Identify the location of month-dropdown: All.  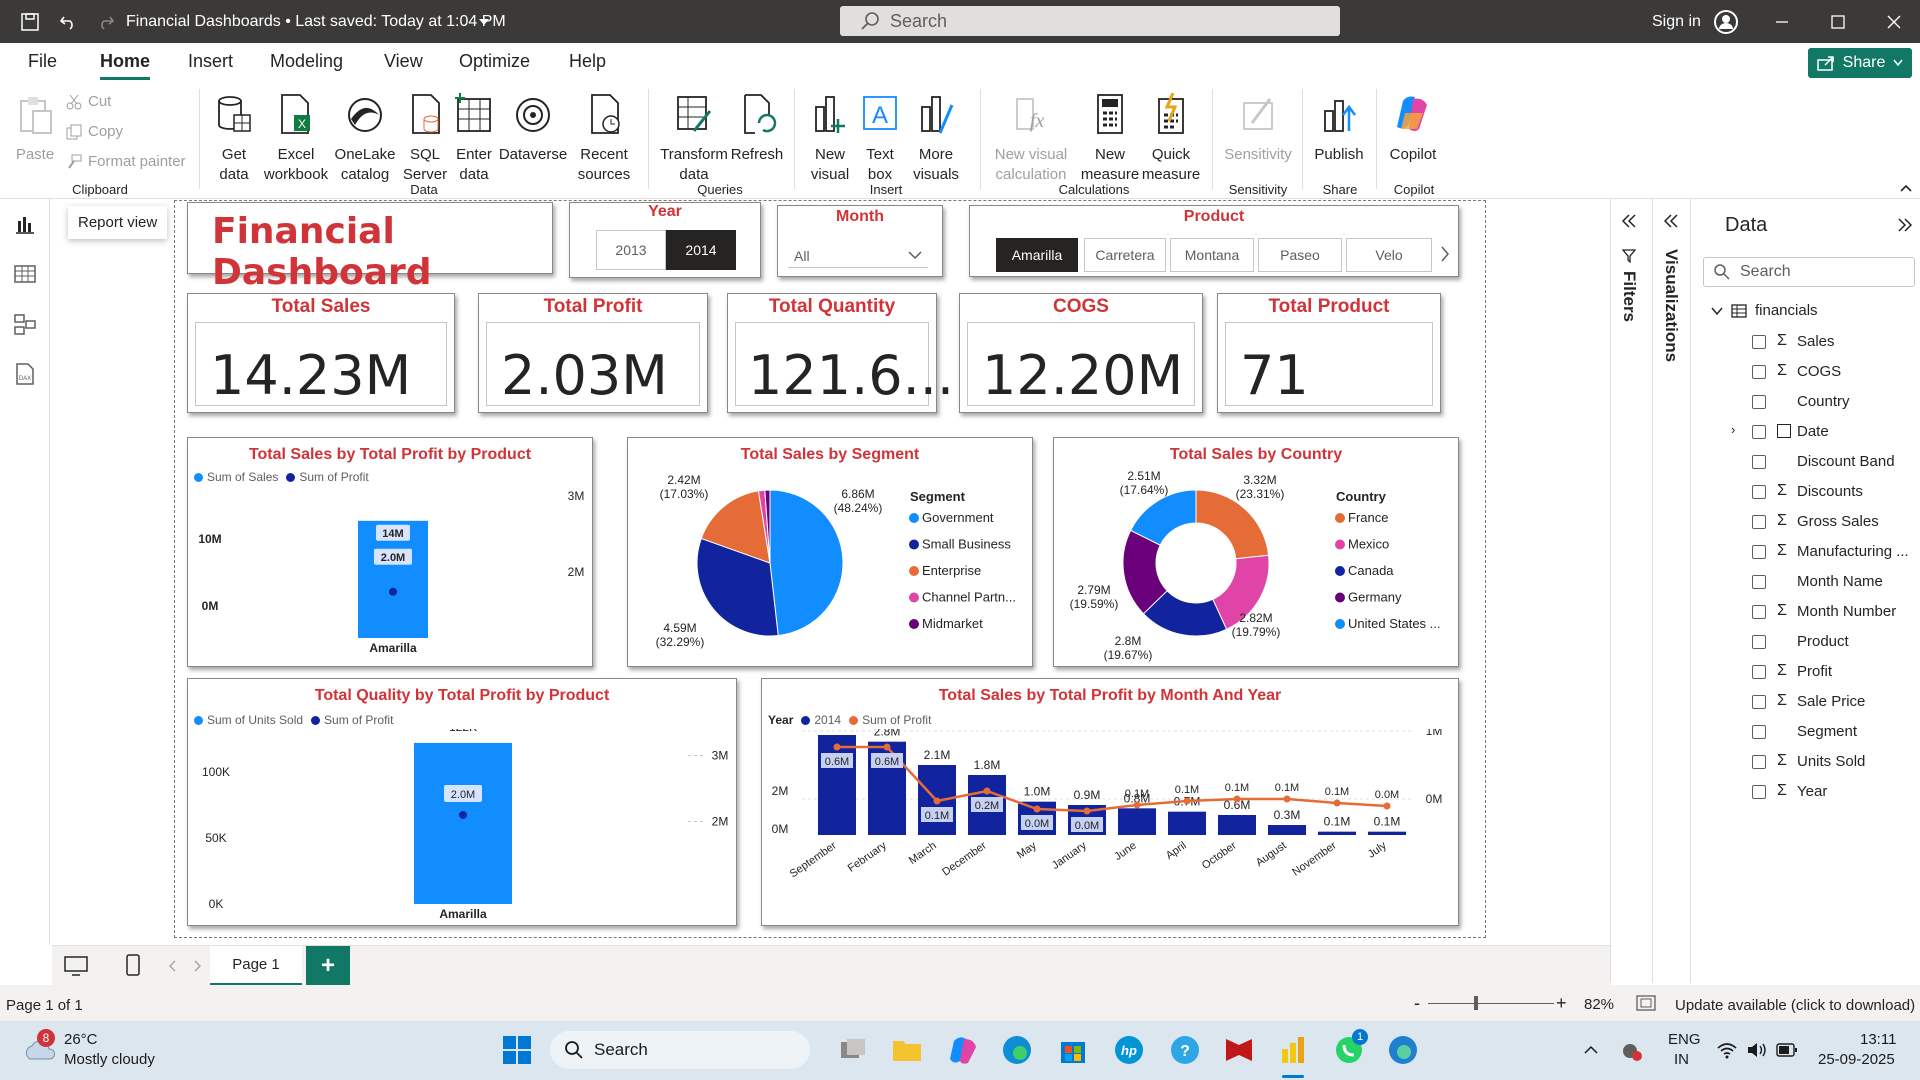
(858, 255).